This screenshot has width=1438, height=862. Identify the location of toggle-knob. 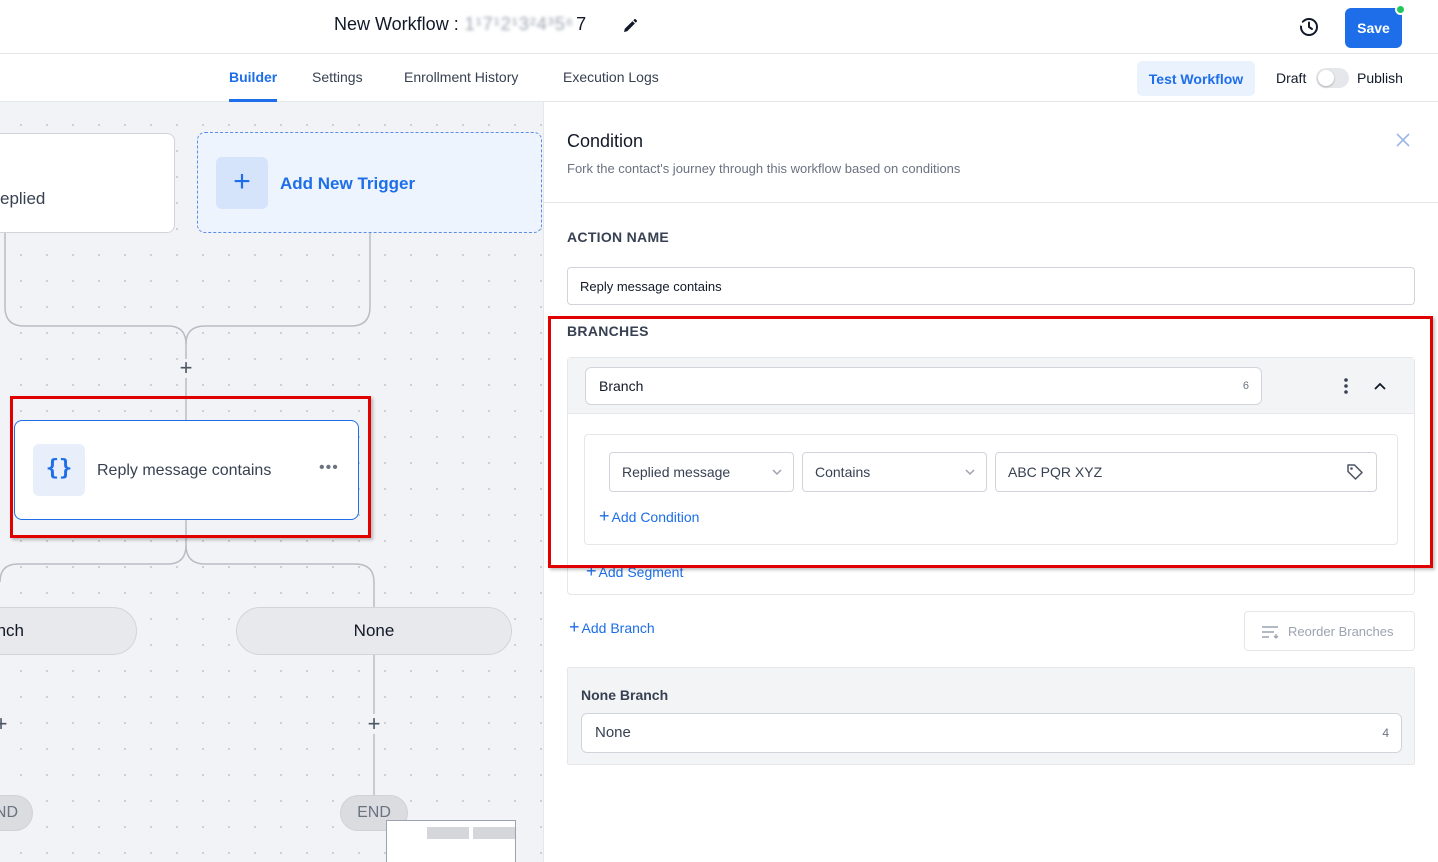
(1326, 78).